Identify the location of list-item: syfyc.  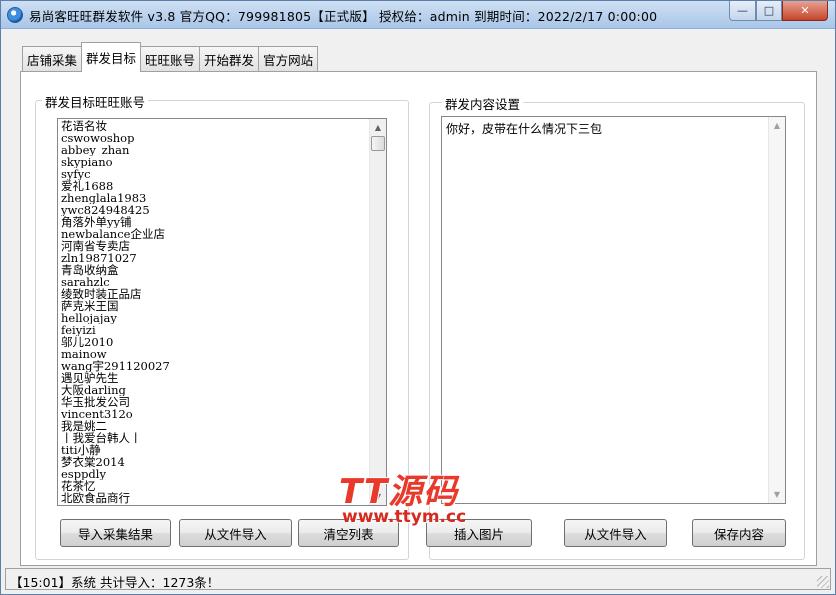
(213, 174).